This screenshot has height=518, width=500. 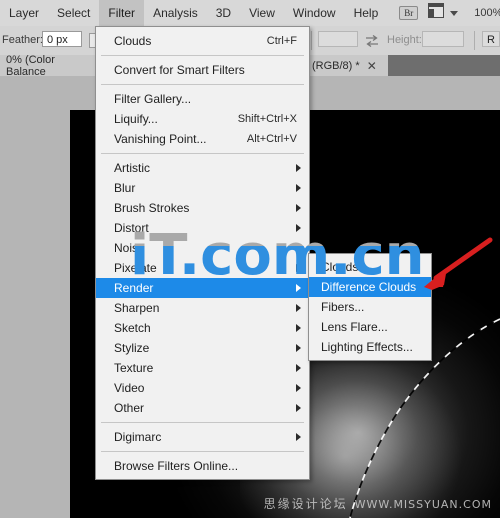 I want to click on document-tab-left: 0% (Color Balance, so click(x=48, y=65).